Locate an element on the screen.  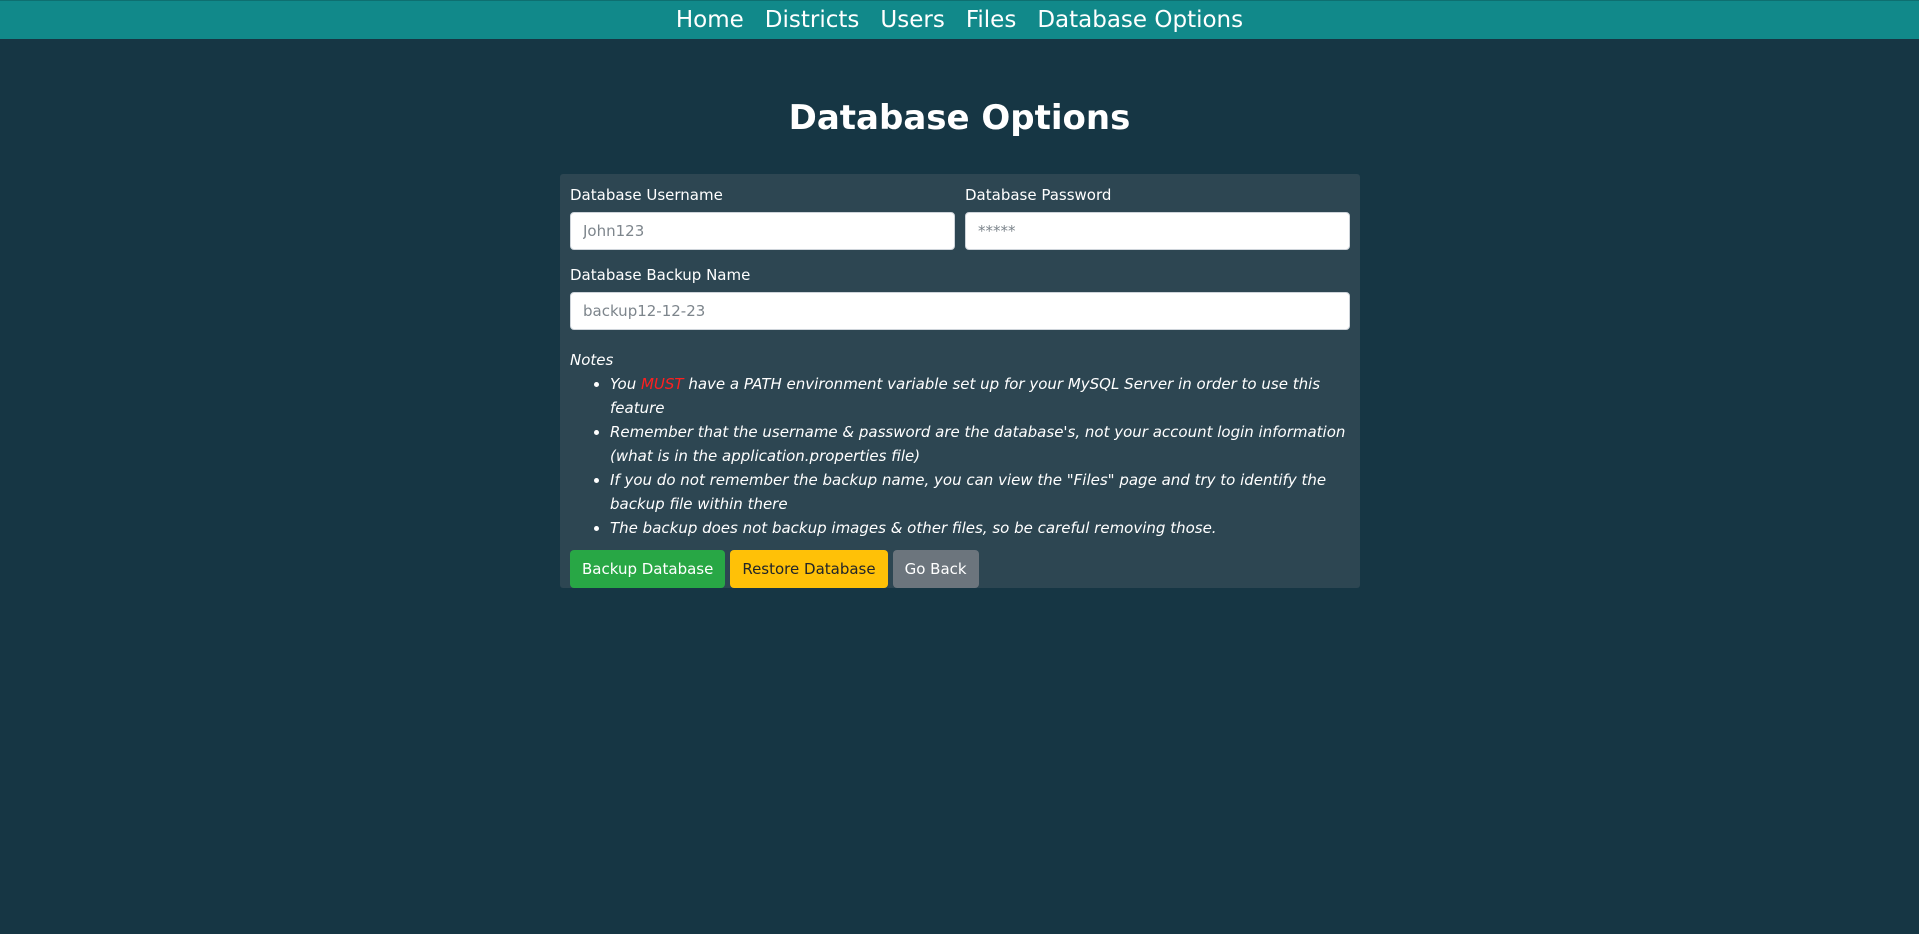
backup-name-label: Database Backup Name is located at coordinates (660, 275).